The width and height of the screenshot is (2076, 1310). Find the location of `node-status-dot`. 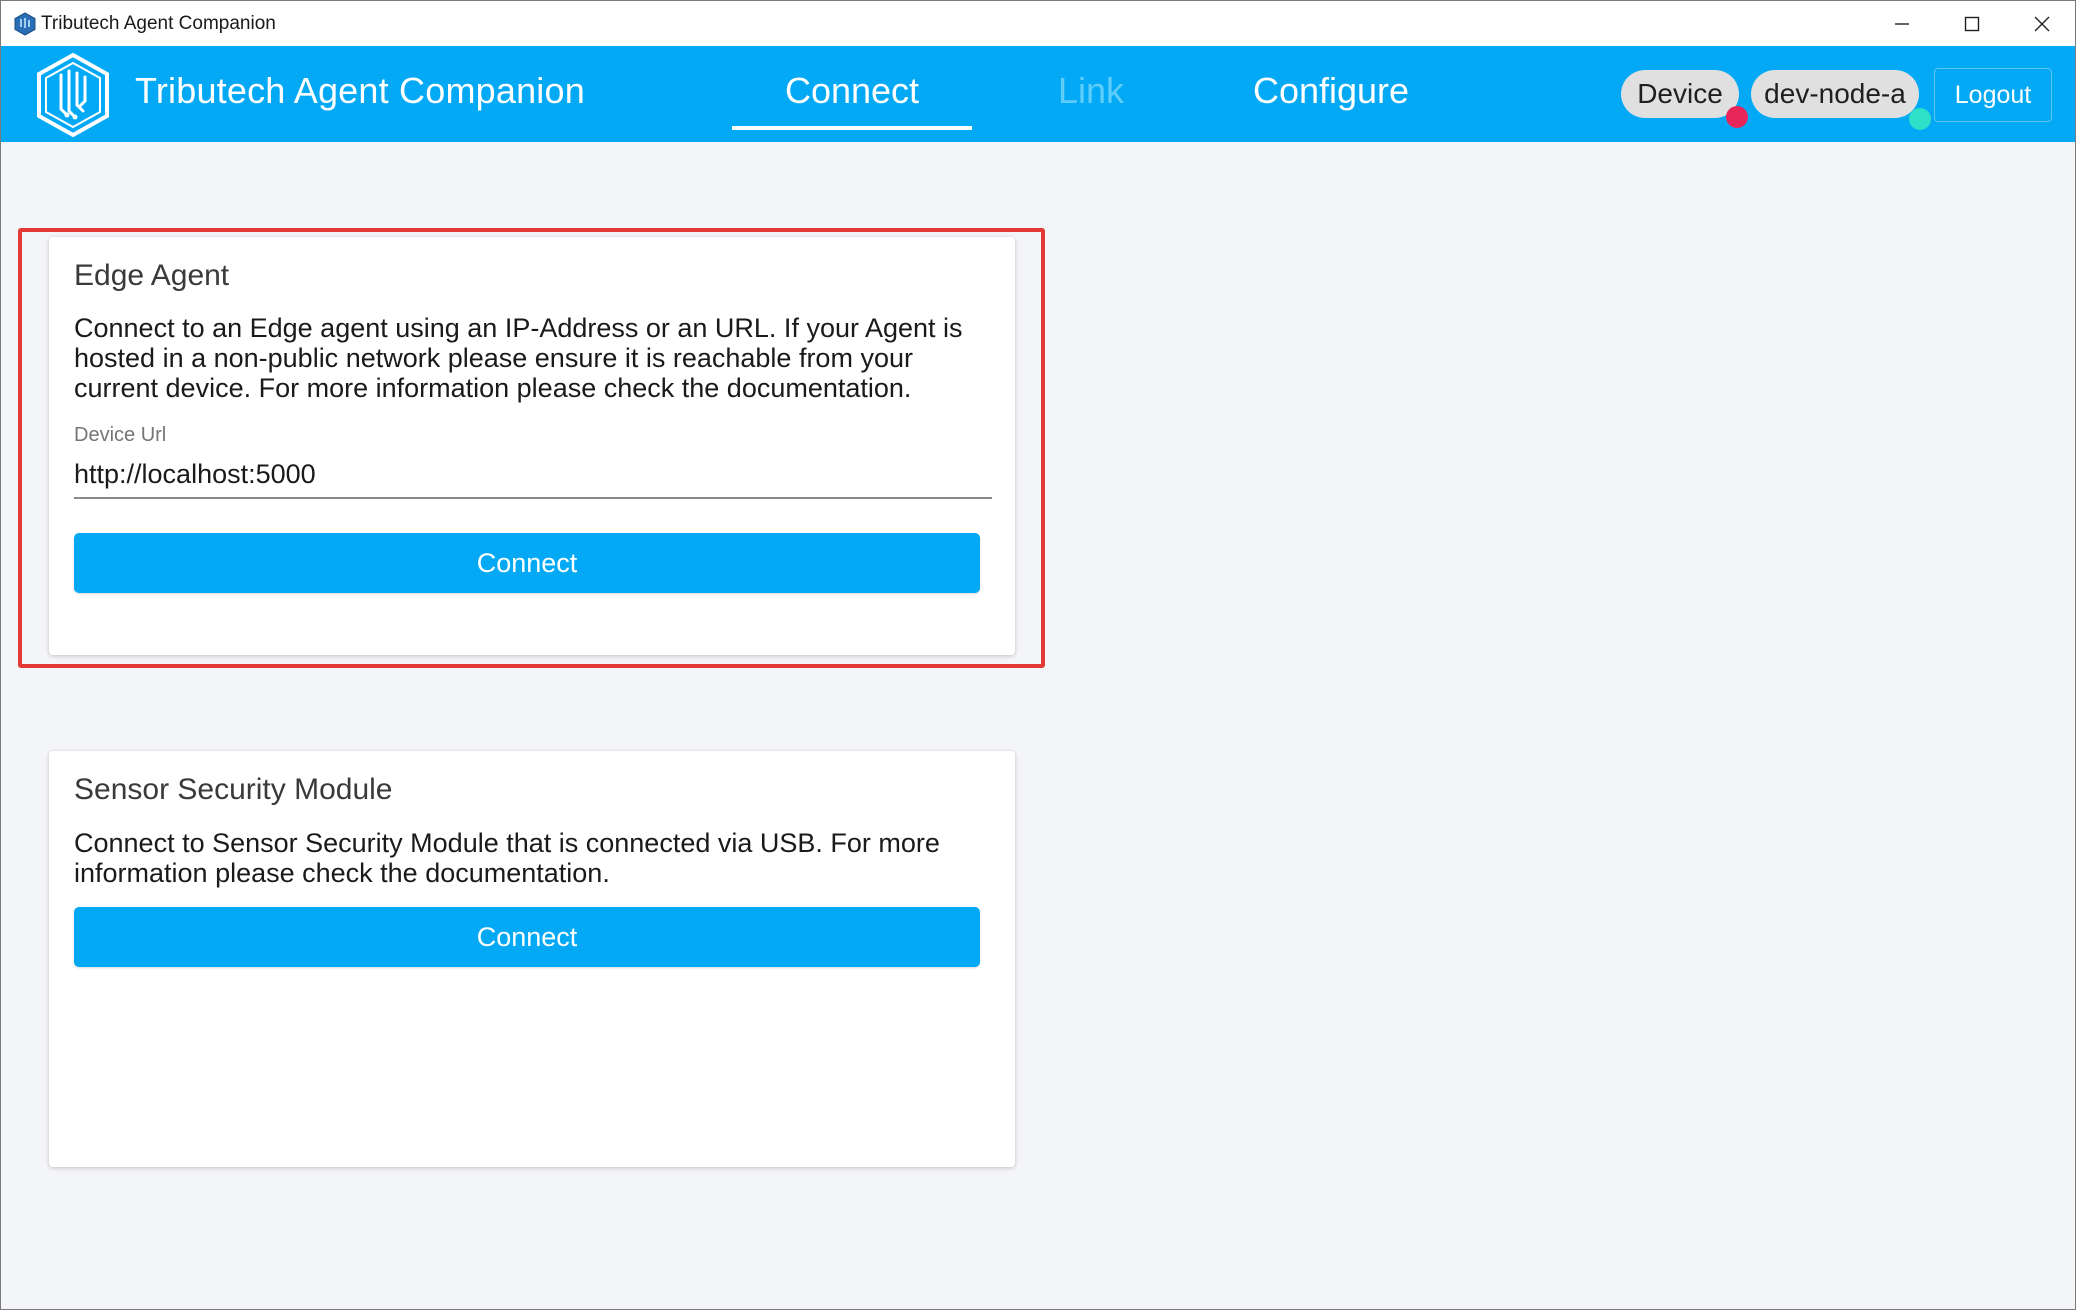

node-status-dot is located at coordinates (1920, 119).